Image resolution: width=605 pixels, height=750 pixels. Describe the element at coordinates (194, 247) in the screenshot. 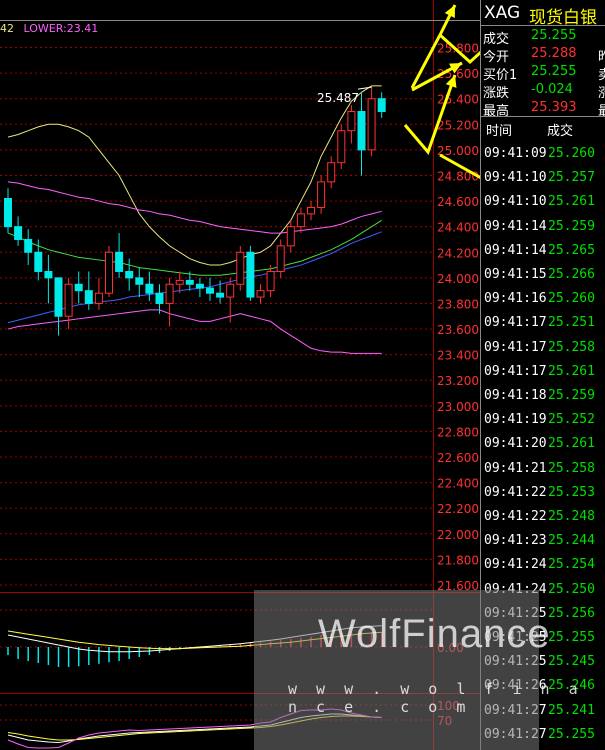

I see `ma-green-line` at that location.